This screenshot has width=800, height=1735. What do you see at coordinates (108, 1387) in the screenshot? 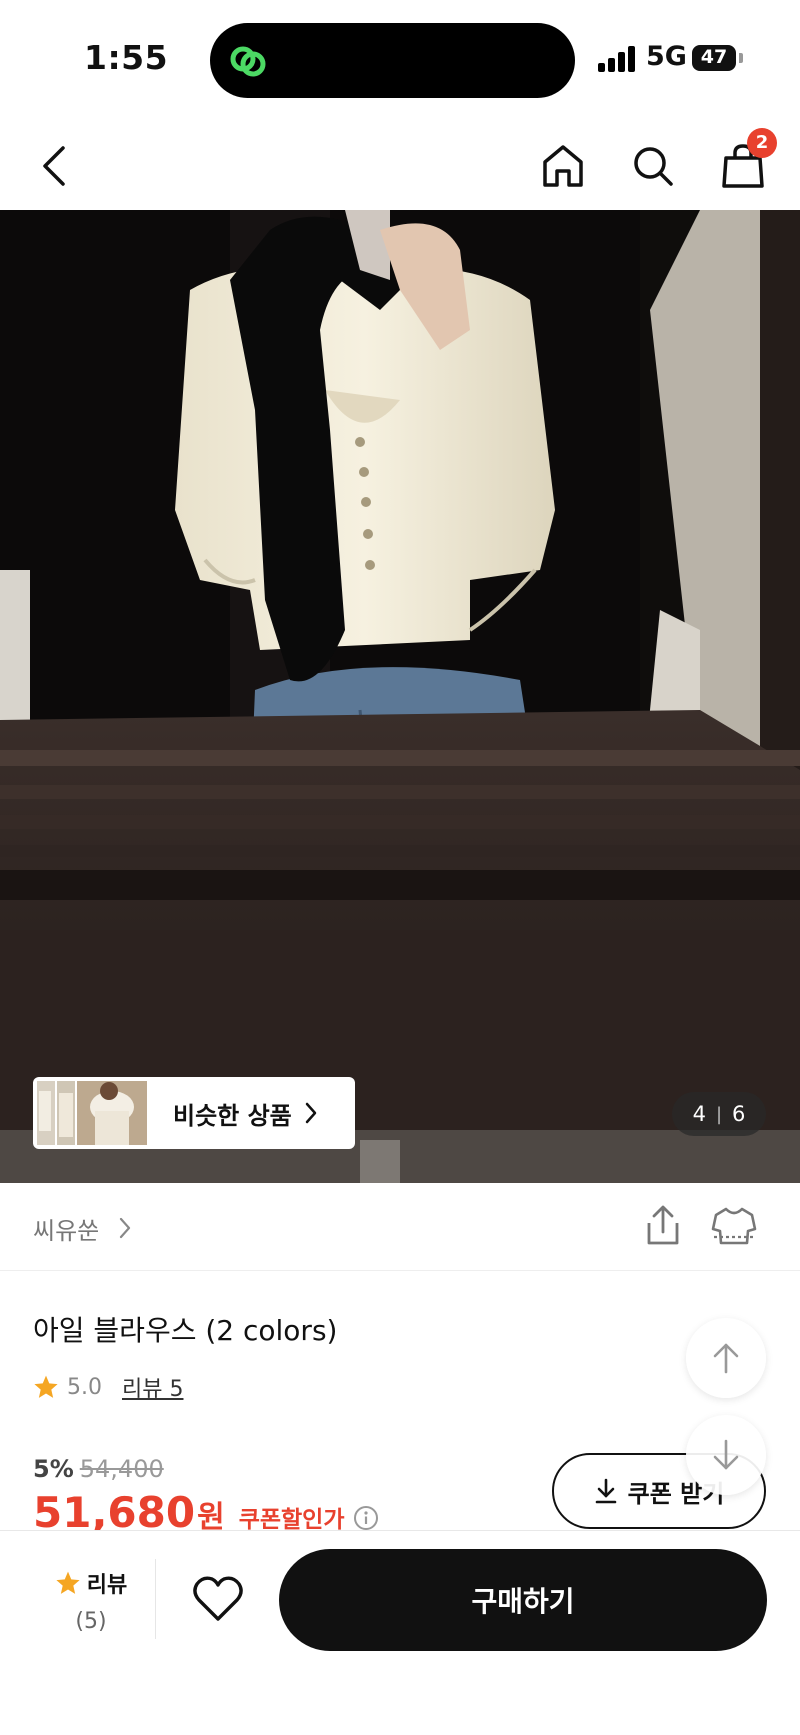
I see `rating-row: 5.0 리뷰 5` at bounding box center [108, 1387].